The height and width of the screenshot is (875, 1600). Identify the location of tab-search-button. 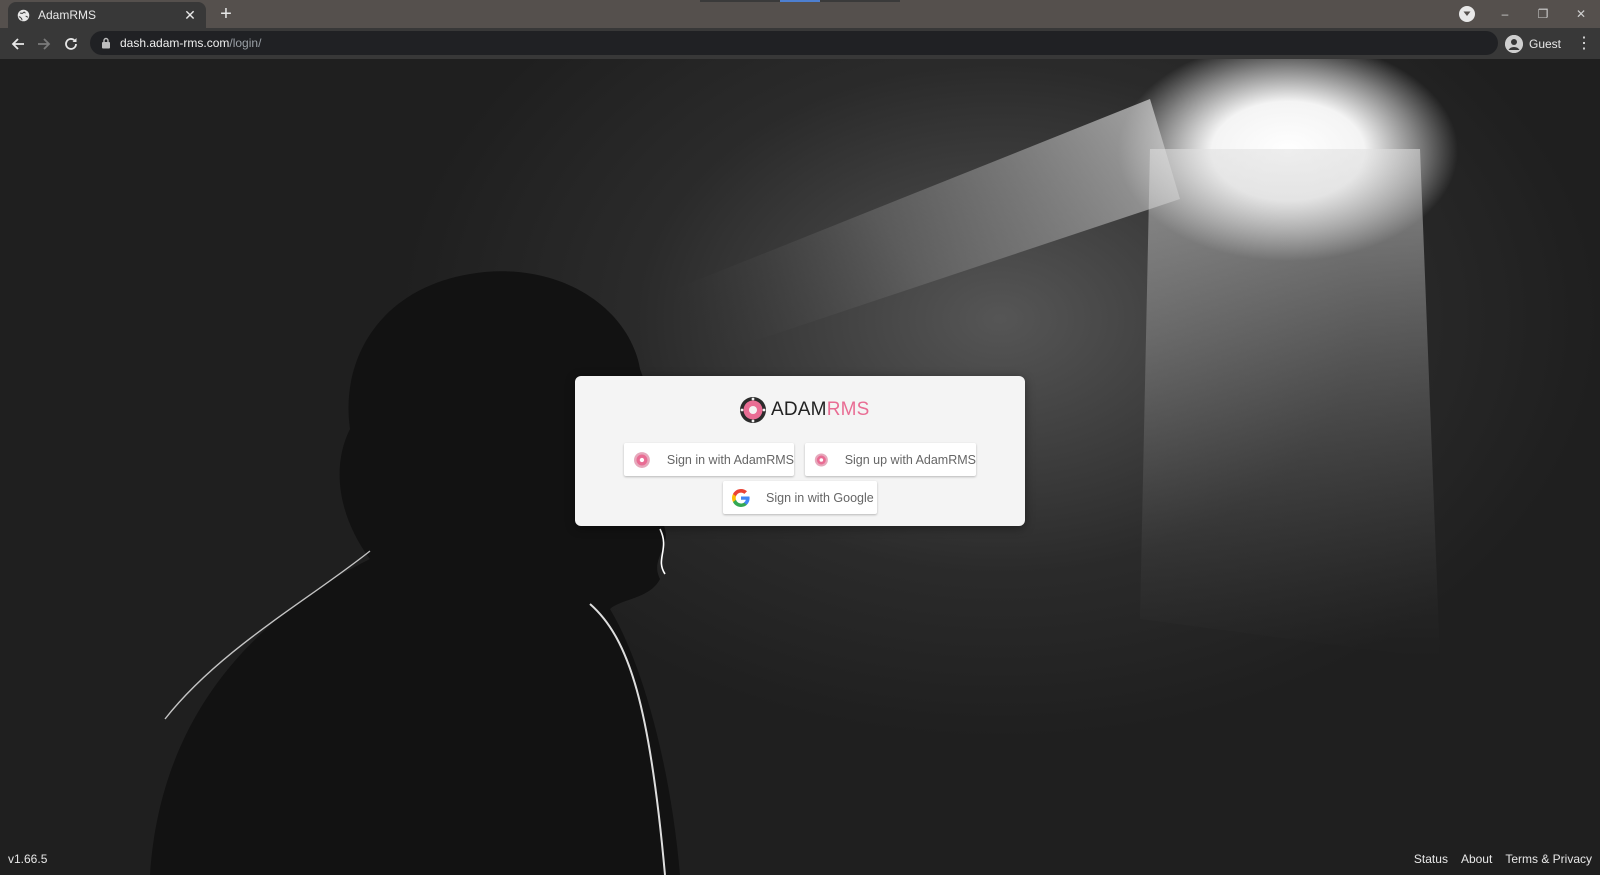
(1467, 14).